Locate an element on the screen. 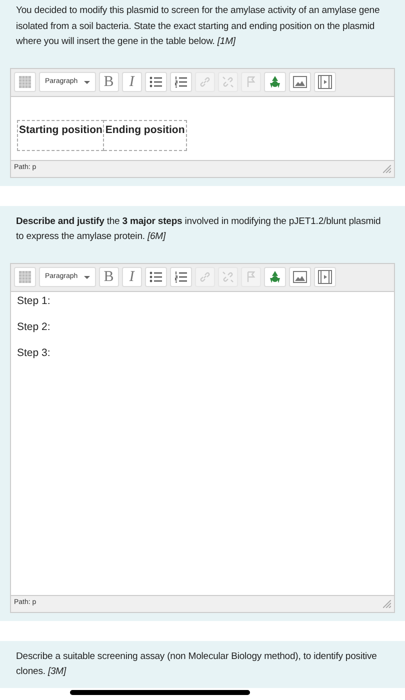  table-cell: Starting position is located at coordinates (61, 135).